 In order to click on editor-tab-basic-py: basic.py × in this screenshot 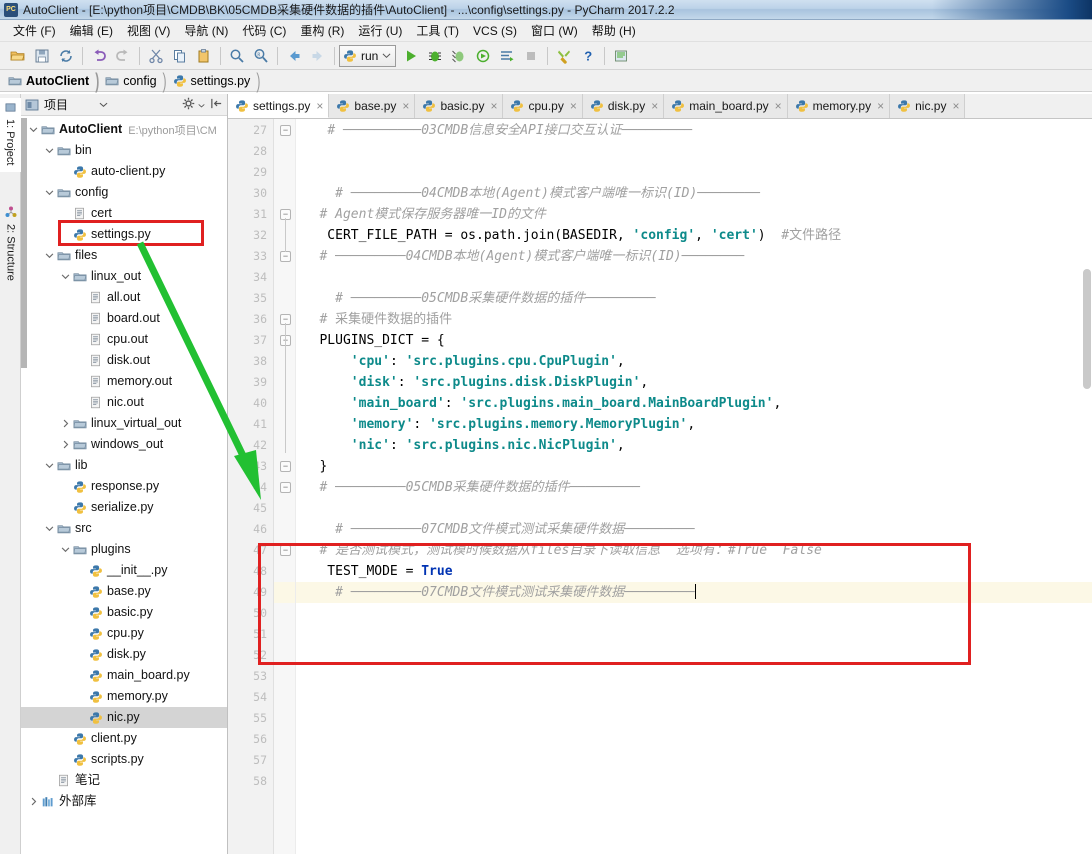, I will do `click(459, 106)`.